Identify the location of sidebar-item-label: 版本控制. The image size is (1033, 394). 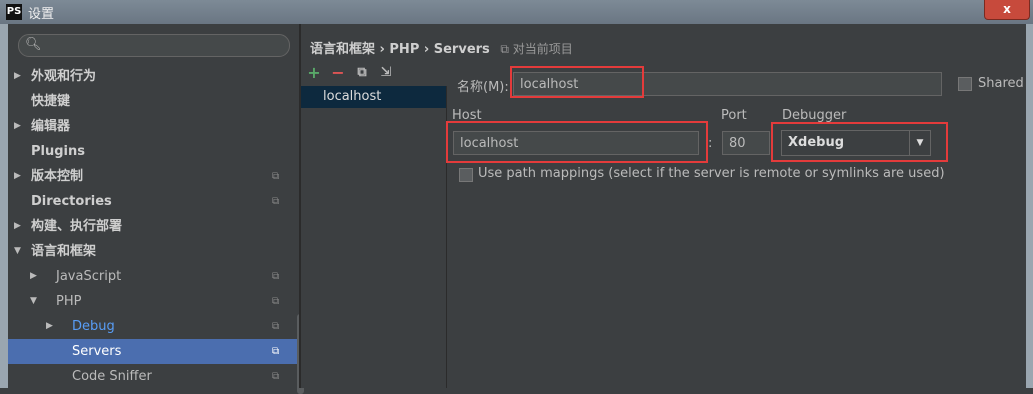
(57, 176).